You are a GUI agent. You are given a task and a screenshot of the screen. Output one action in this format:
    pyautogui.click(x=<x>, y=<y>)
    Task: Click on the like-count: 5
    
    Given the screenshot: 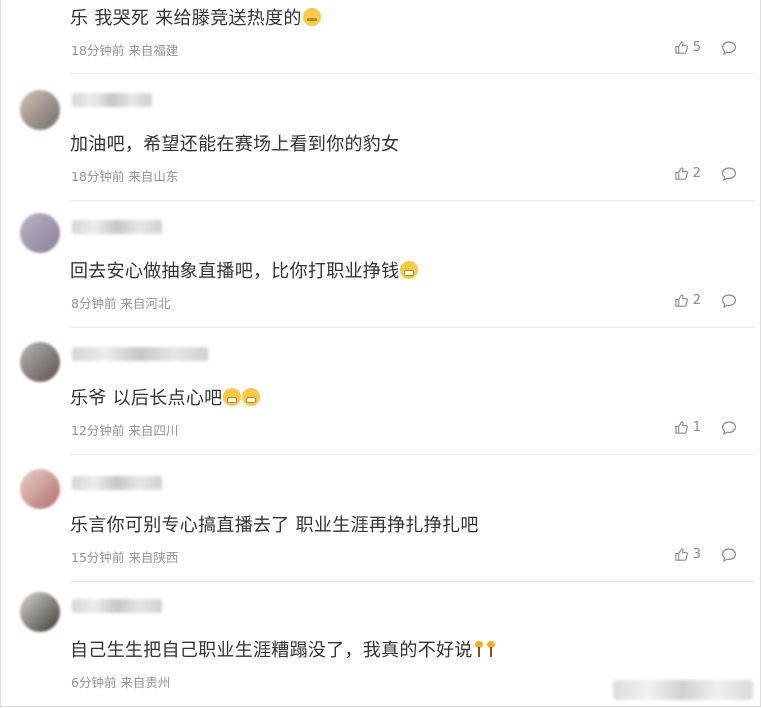 What is the action you would take?
    pyautogui.click(x=696, y=47)
    